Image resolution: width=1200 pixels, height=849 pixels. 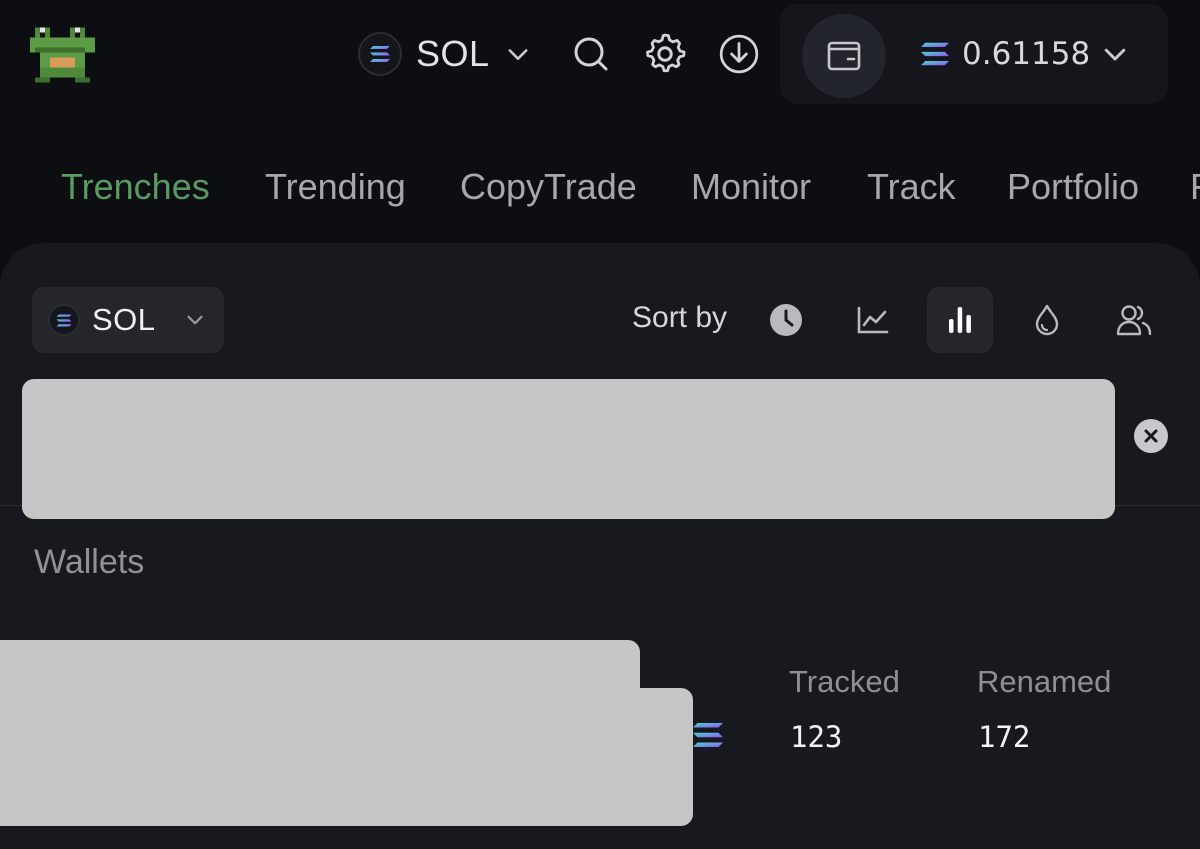 I want to click on sort-by-label: Sort by, so click(x=680, y=317).